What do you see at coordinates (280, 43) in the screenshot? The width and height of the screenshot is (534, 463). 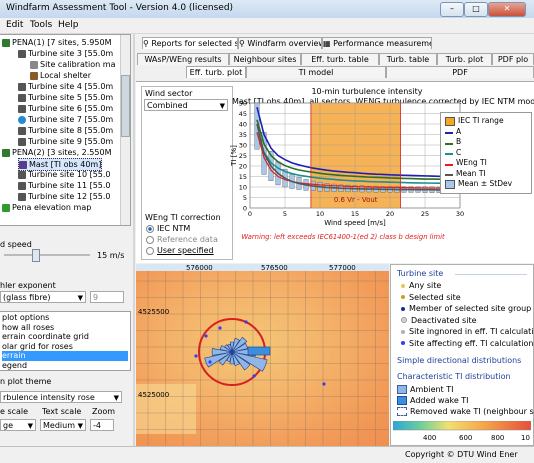 I see `tab-windfarm-overview: ⚲ Windfarm overview` at bounding box center [280, 43].